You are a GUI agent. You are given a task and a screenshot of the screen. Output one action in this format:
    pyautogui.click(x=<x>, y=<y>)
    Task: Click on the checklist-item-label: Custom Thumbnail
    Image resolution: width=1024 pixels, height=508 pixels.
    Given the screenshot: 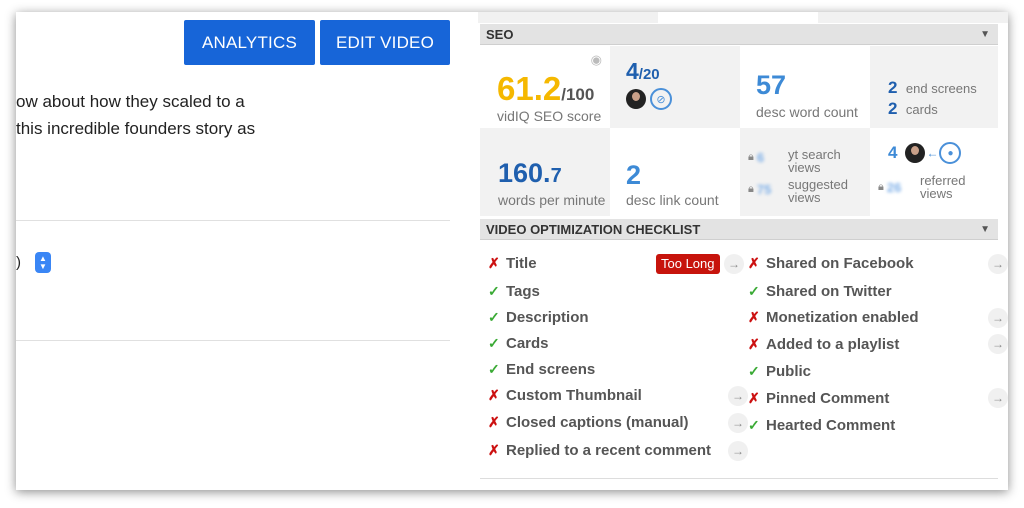 What is the action you would take?
    pyautogui.click(x=574, y=395)
    